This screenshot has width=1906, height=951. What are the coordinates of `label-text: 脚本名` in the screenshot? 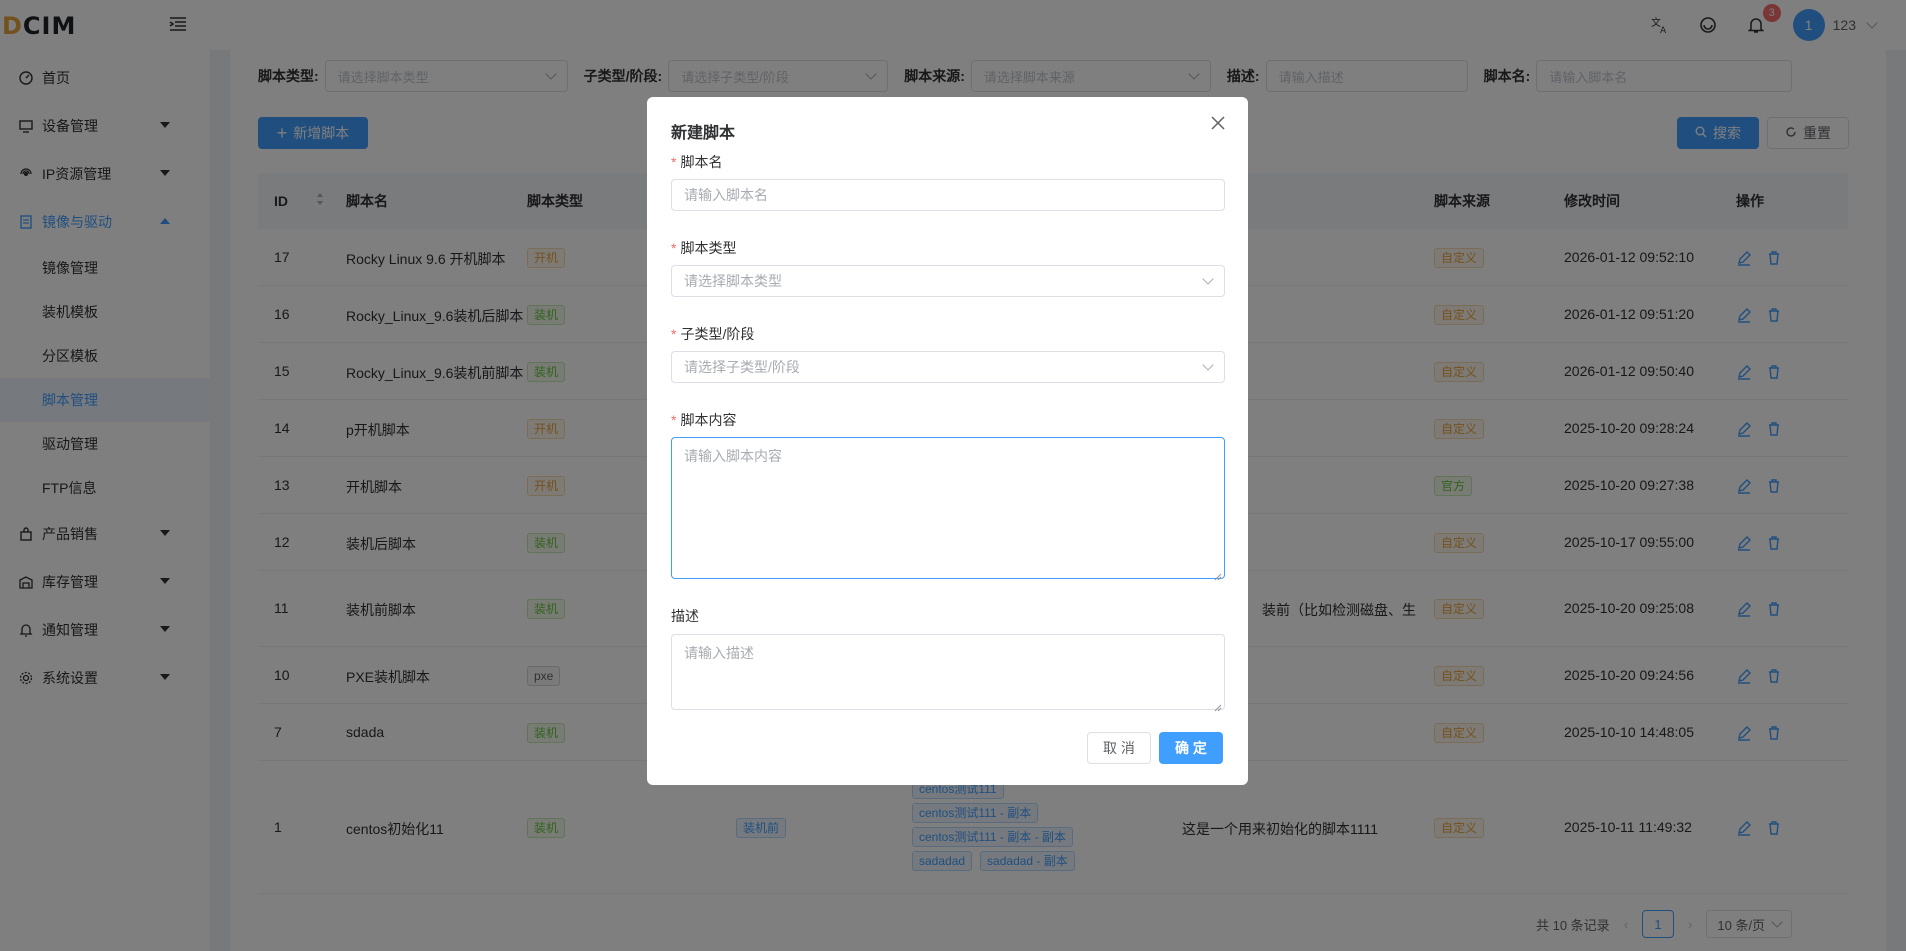 It's located at (701, 162).